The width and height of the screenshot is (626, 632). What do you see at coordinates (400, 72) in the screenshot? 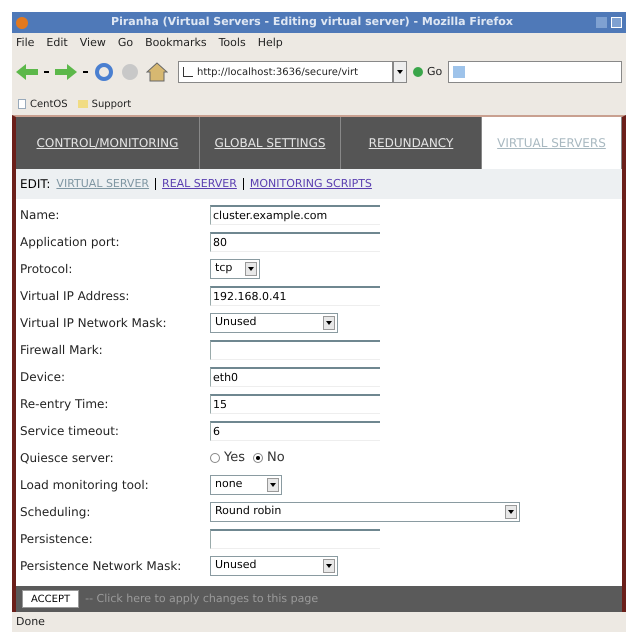
I see `dropdown-caret-icon` at bounding box center [400, 72].